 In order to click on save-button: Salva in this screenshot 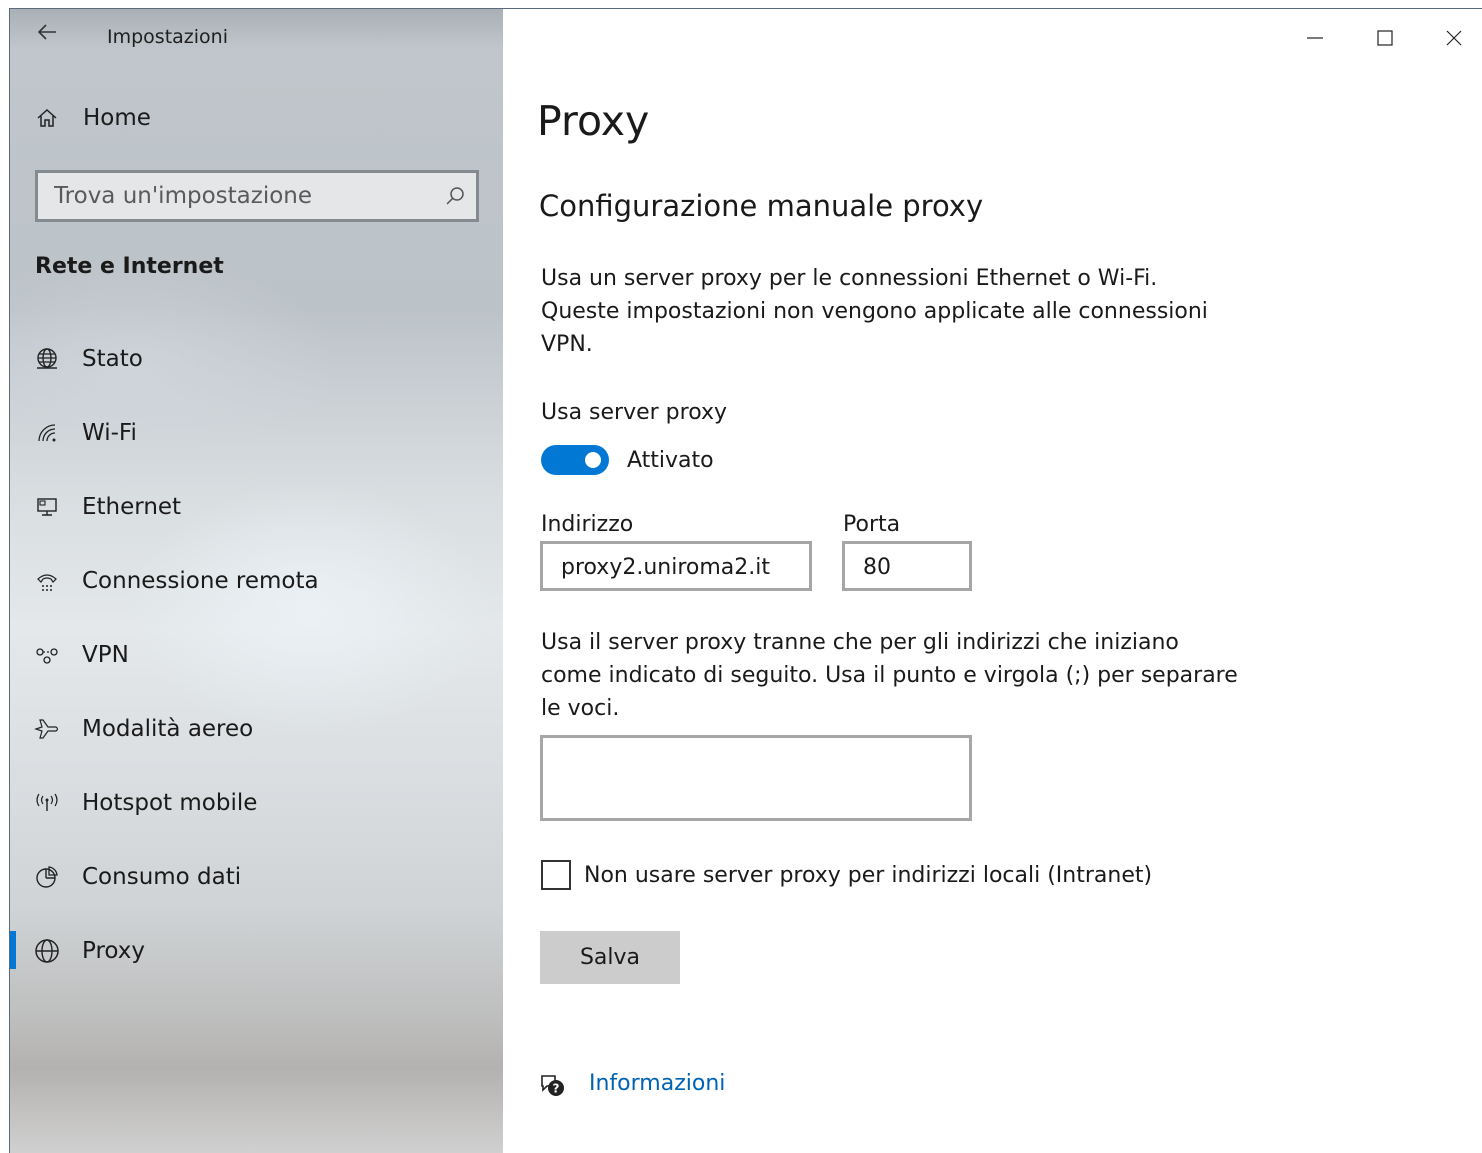, I will do `click(610, 957)`.